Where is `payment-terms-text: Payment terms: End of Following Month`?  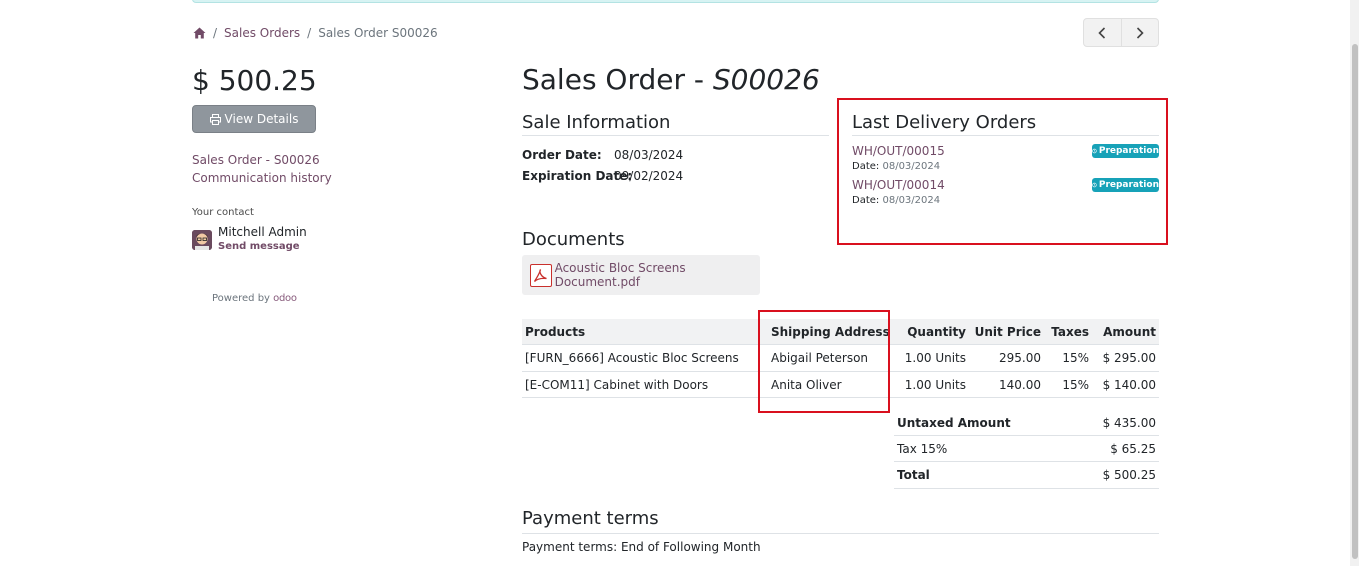
payment-terms-text: Payment terms: End of Following Month is located at coordinates (641, 547).